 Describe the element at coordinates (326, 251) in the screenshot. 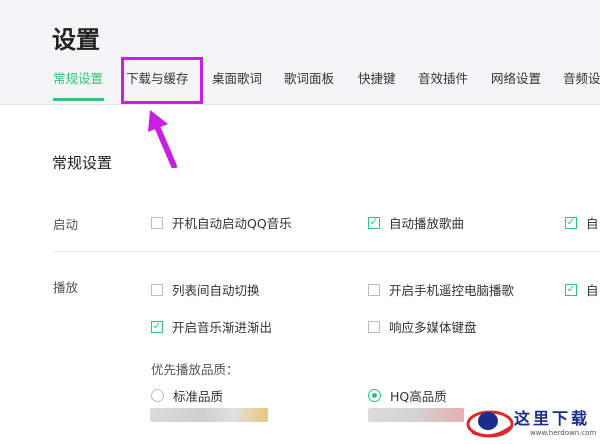

I see `row-divider` at that location.